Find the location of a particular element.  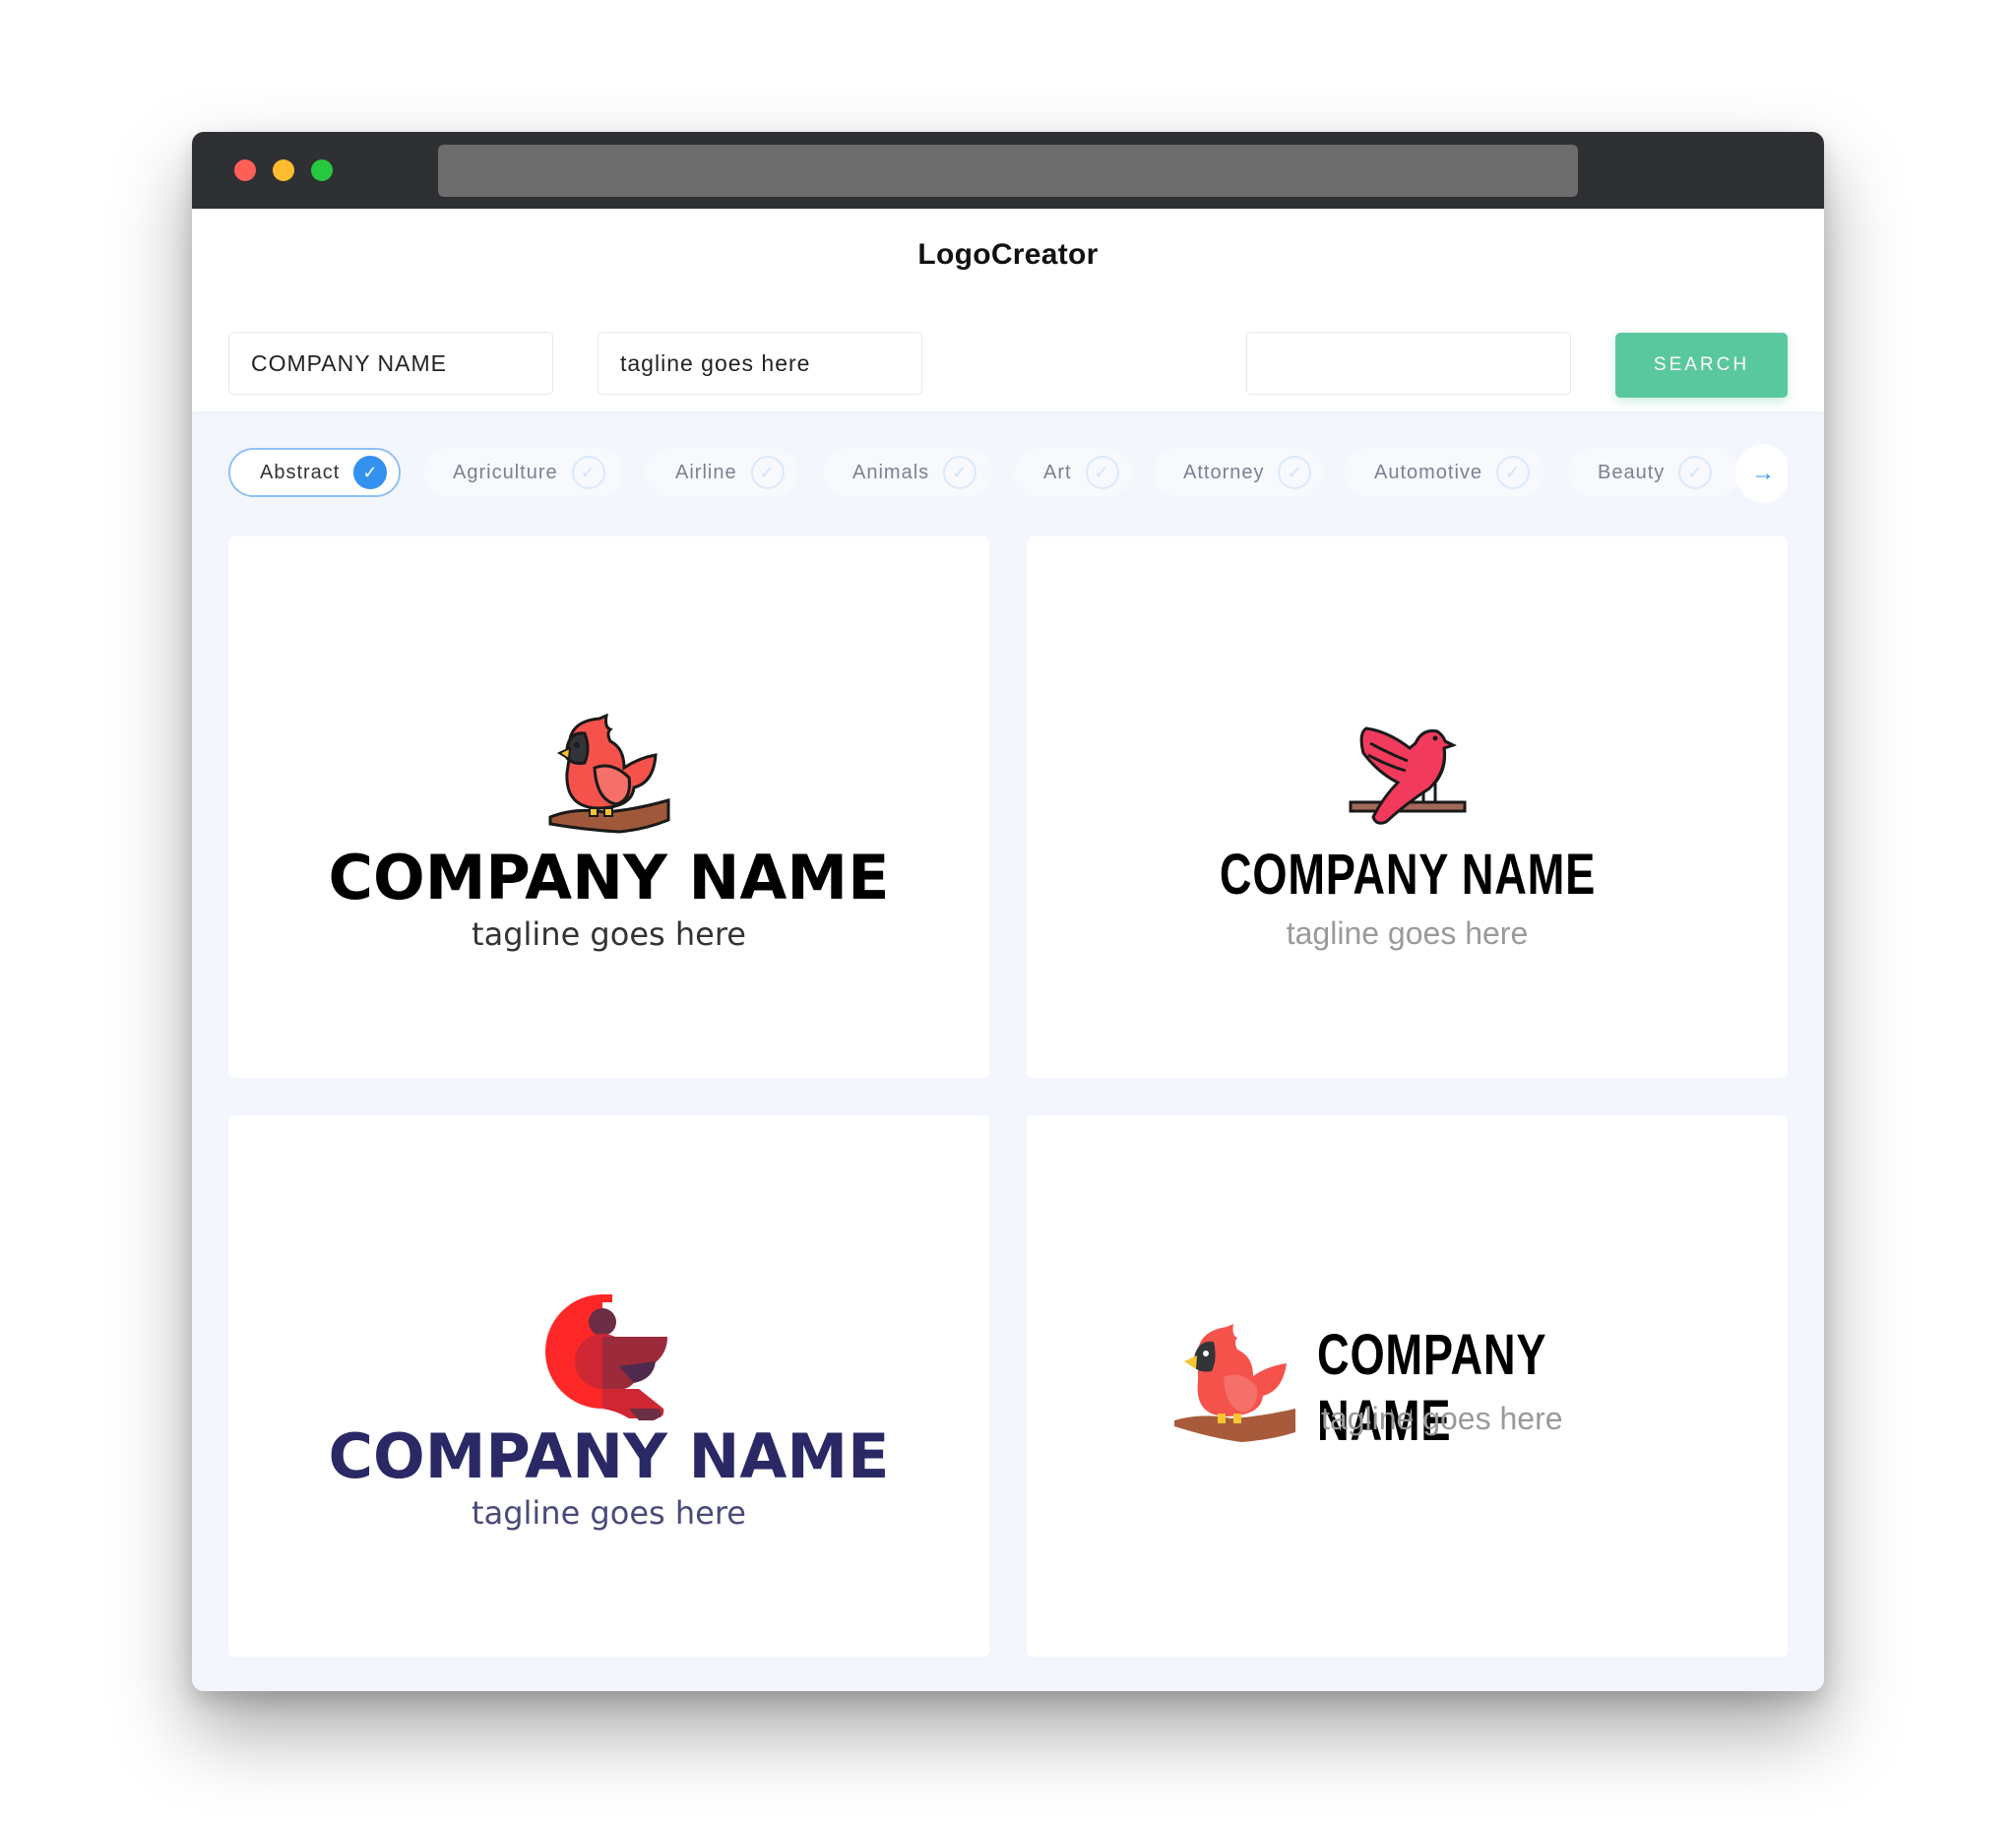

search-button: SEARCH is located at coordinates (1701, 365).